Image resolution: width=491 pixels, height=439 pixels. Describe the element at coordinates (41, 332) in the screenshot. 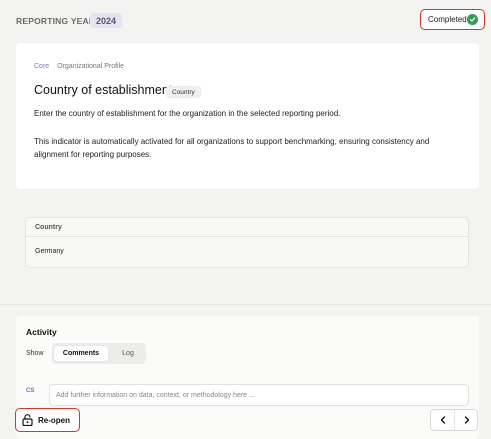

I see `activity-title: Activity` at that location.